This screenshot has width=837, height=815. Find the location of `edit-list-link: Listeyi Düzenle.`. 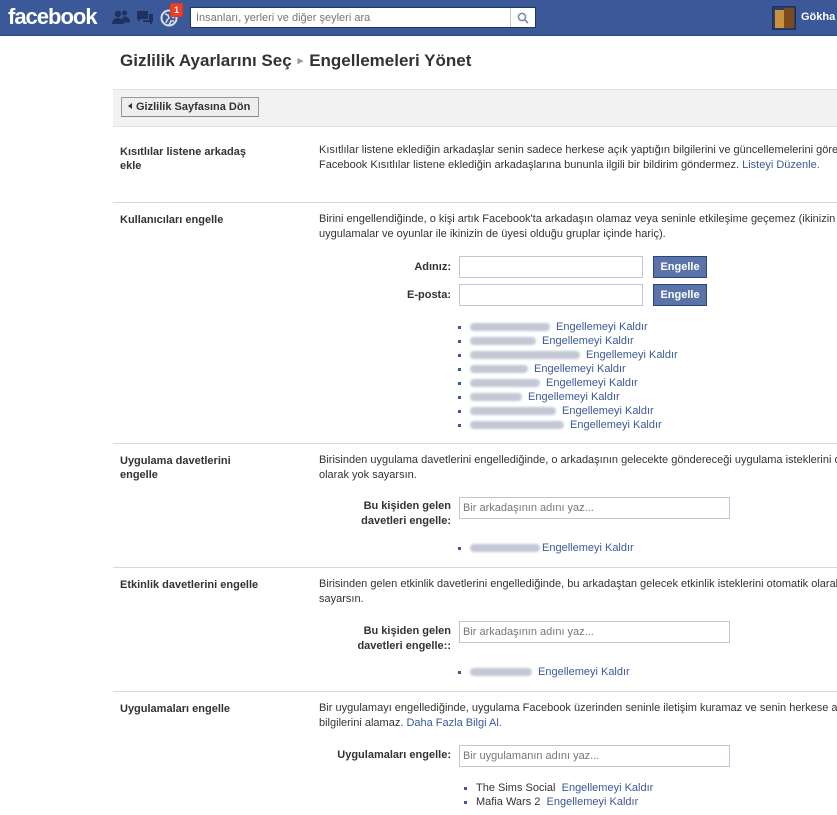

edit-list-link: Listeyi Düzenle. is located at coordinates (781, 165).